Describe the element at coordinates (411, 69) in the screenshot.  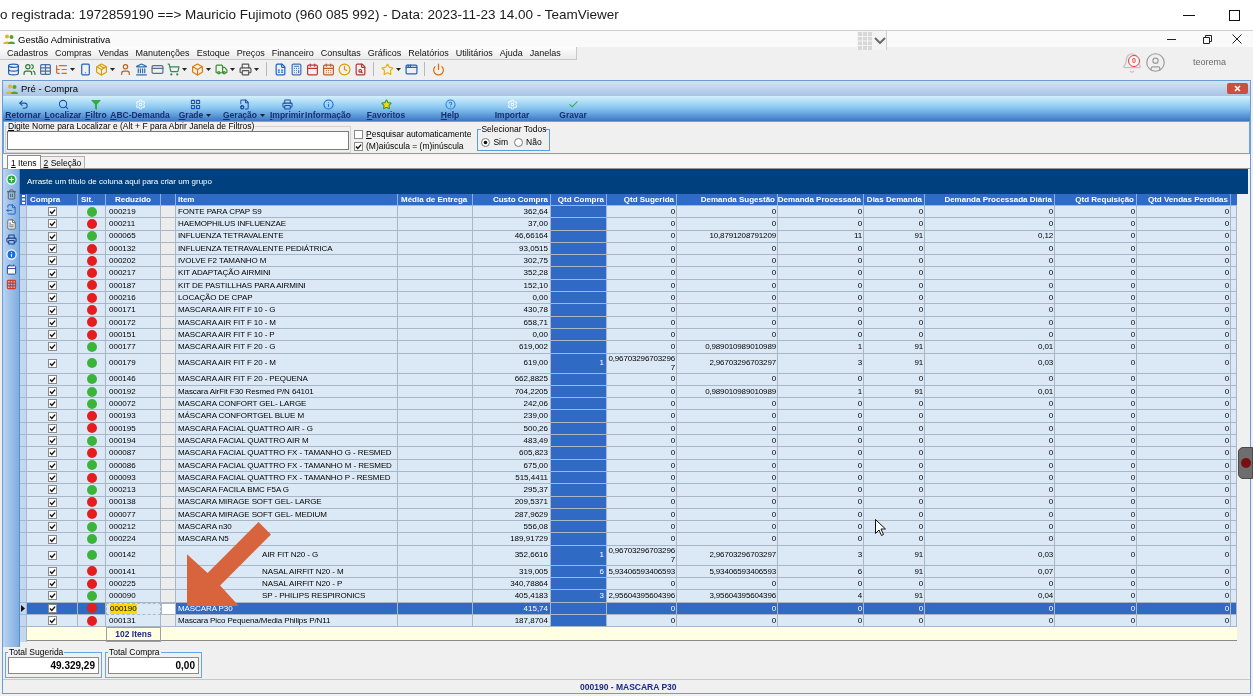
I see `window-icon` at that location.